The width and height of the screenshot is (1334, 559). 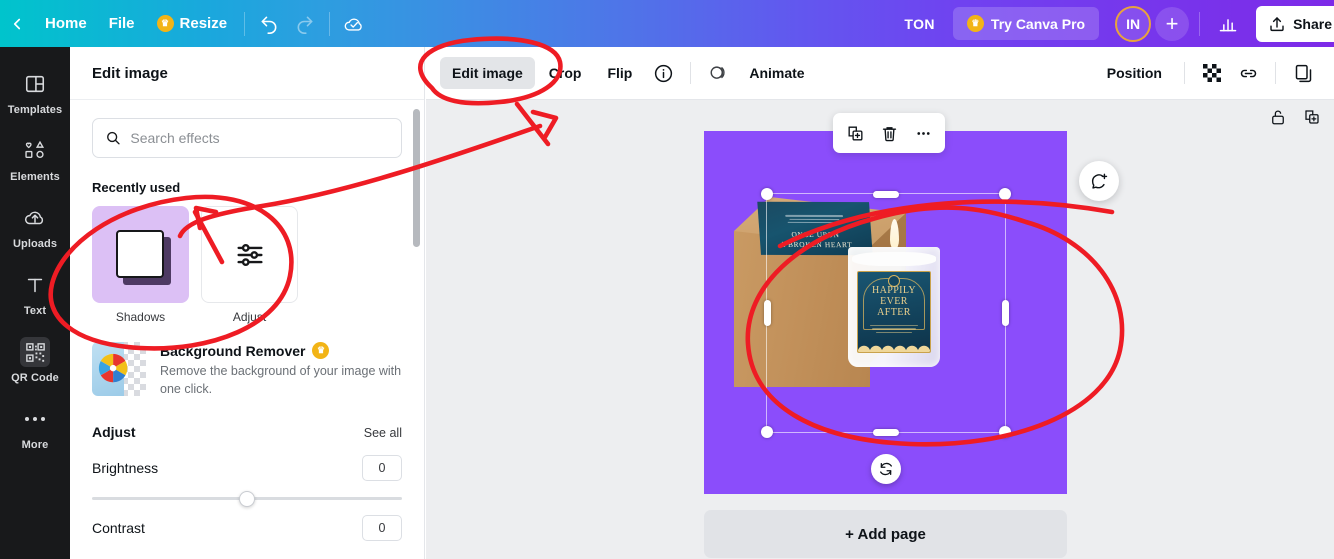 I want to click on sidebar-label: Elements, so click(x=35, y=177).